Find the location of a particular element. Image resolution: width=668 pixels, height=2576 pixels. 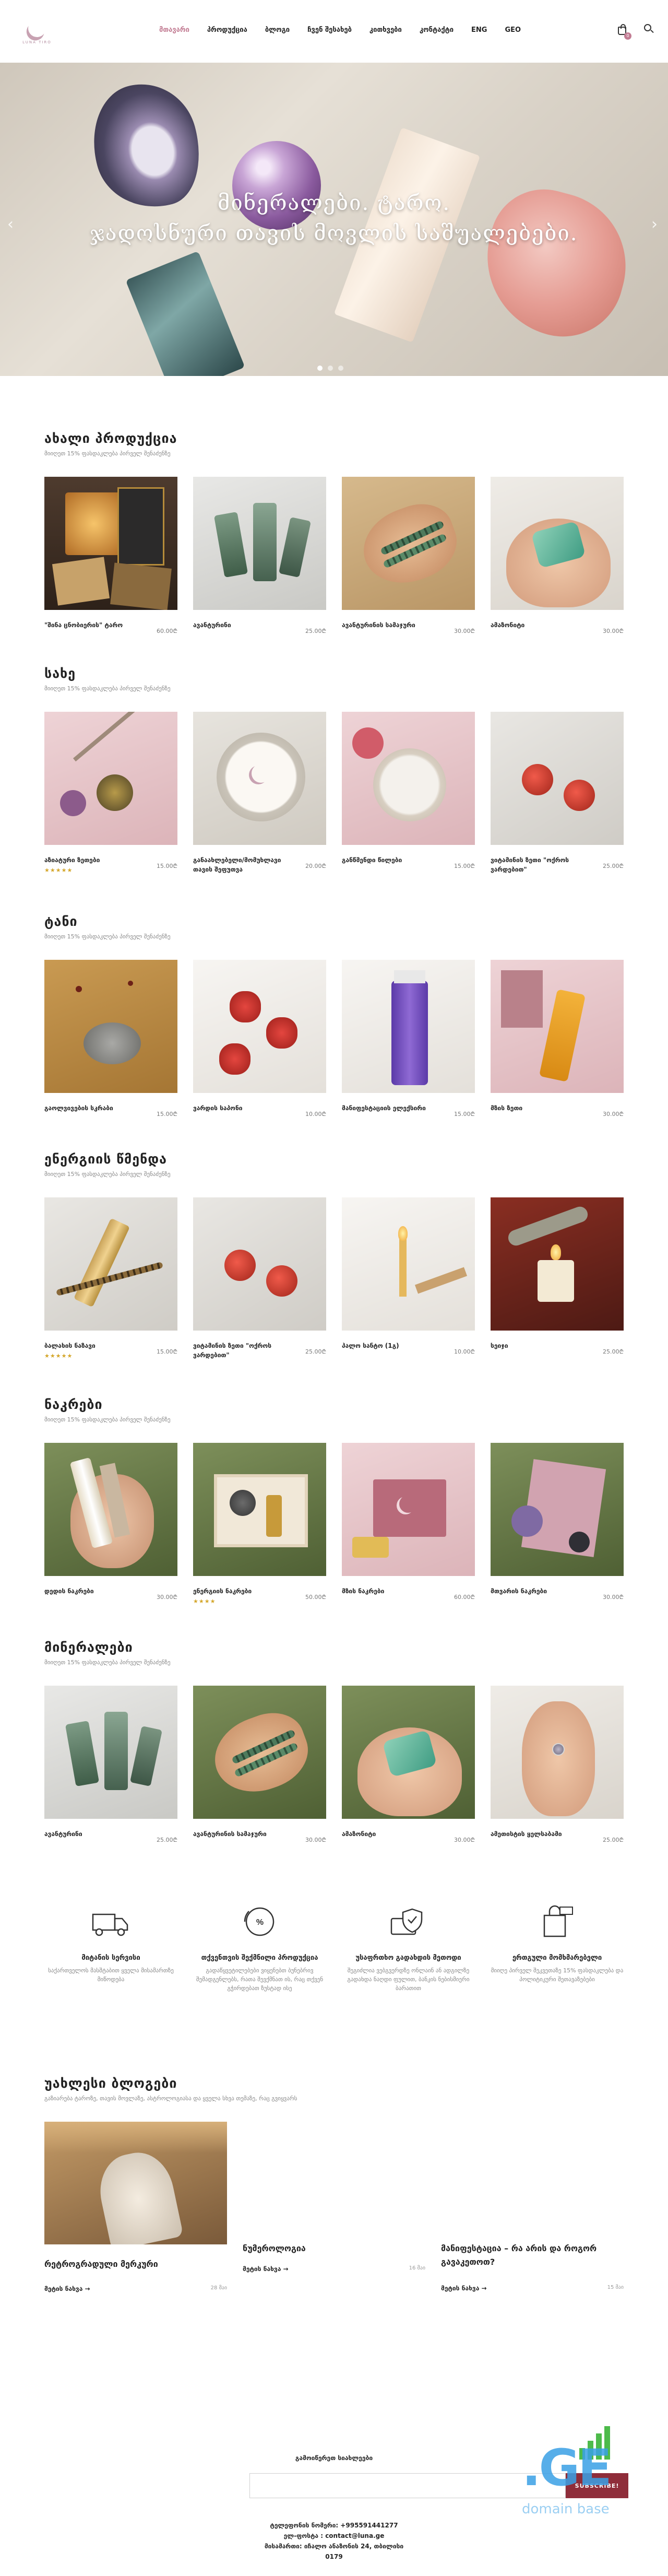

nav-item-lang-eng: ENG is located at coordinates (479, 30).